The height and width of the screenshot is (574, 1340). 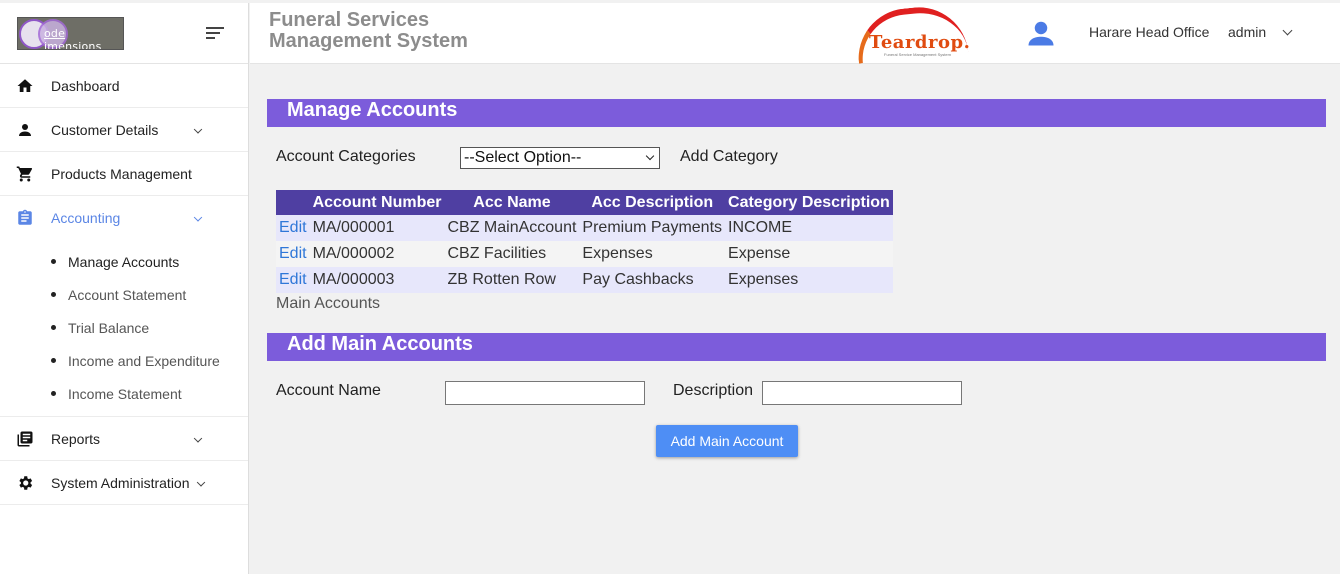 What do you see at coordinates (917, 54) in the screenshot?
I see `brand-tagline: Funeral Service Management System` at bounding box center [917, 54].